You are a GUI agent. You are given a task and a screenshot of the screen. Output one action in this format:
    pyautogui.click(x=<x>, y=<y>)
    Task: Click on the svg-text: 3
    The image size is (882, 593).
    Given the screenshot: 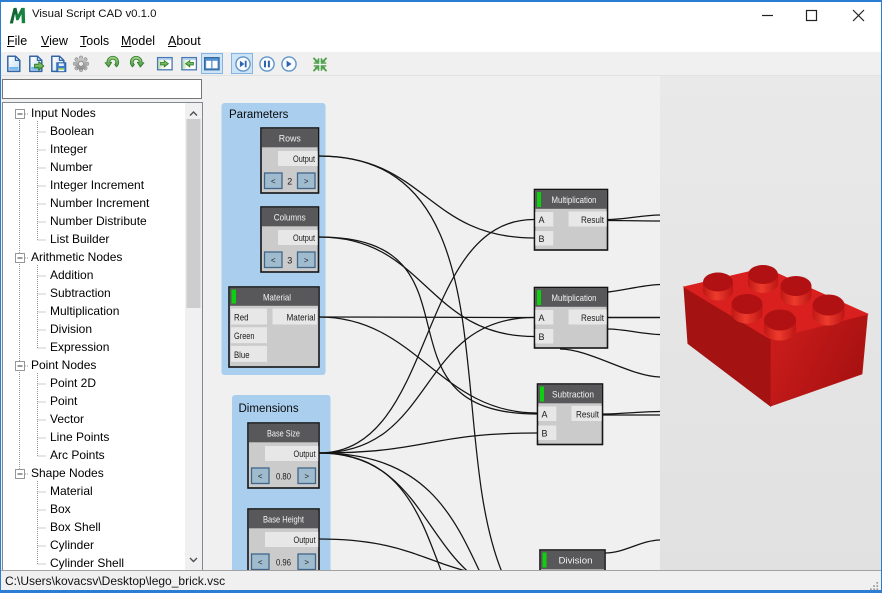 What is the action you would take?
    pyautogui.click(x=289, y=261)
    